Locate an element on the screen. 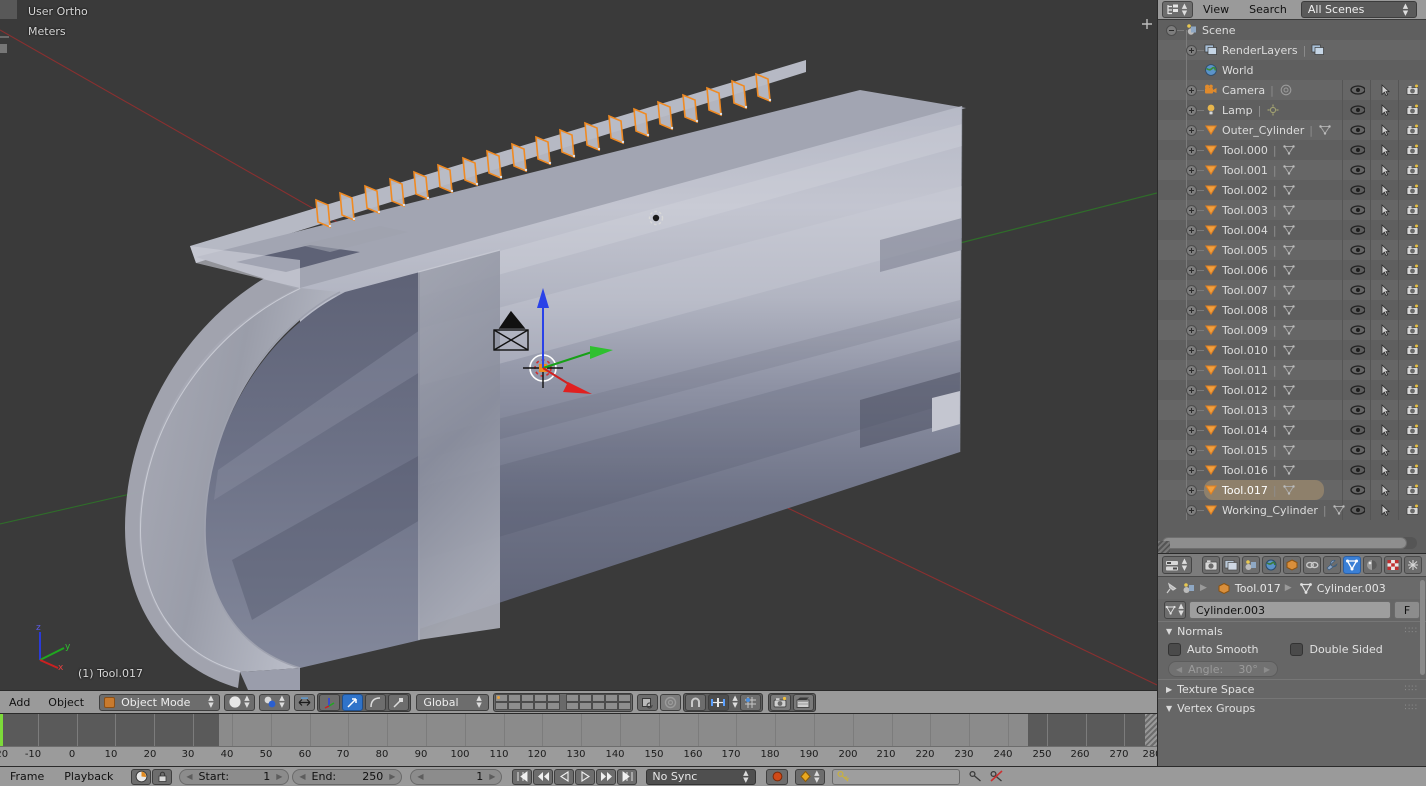  chevron-left-icon: ◀ is located at coordinates (302, 776).